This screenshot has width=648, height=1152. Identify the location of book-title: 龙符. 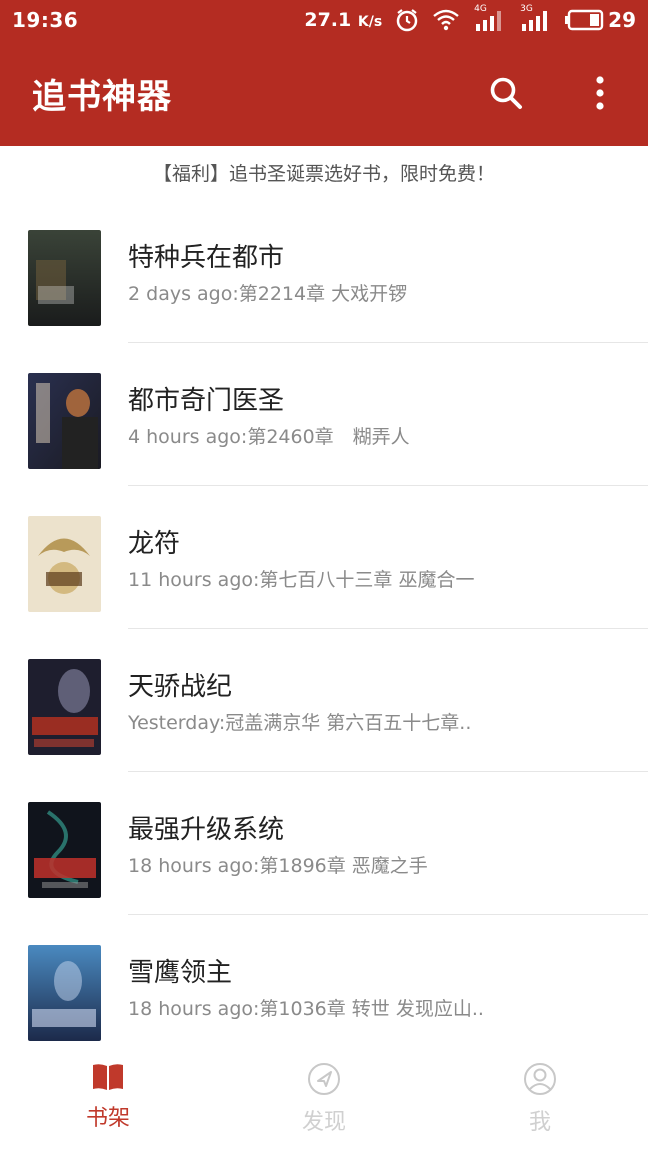
(154, 544).